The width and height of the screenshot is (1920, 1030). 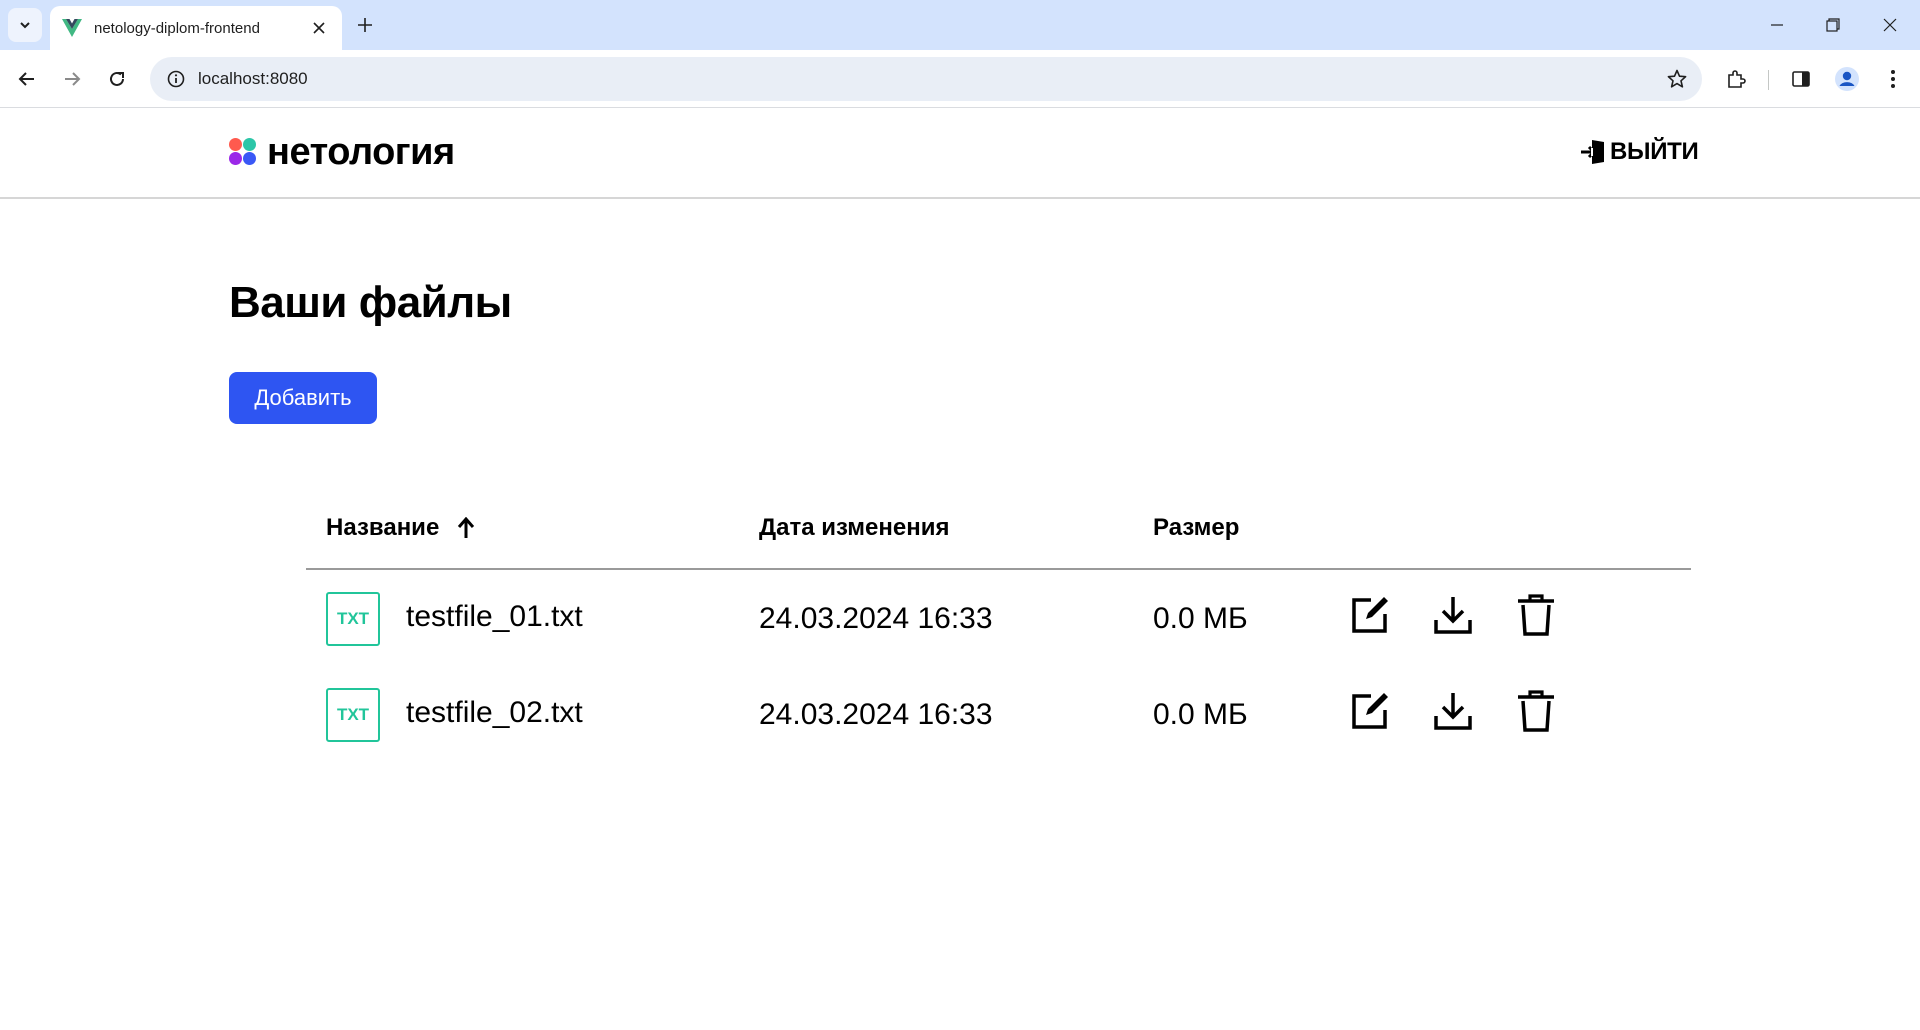 I want to click on url-text: localhost:8080, so click(x=253, y=78).